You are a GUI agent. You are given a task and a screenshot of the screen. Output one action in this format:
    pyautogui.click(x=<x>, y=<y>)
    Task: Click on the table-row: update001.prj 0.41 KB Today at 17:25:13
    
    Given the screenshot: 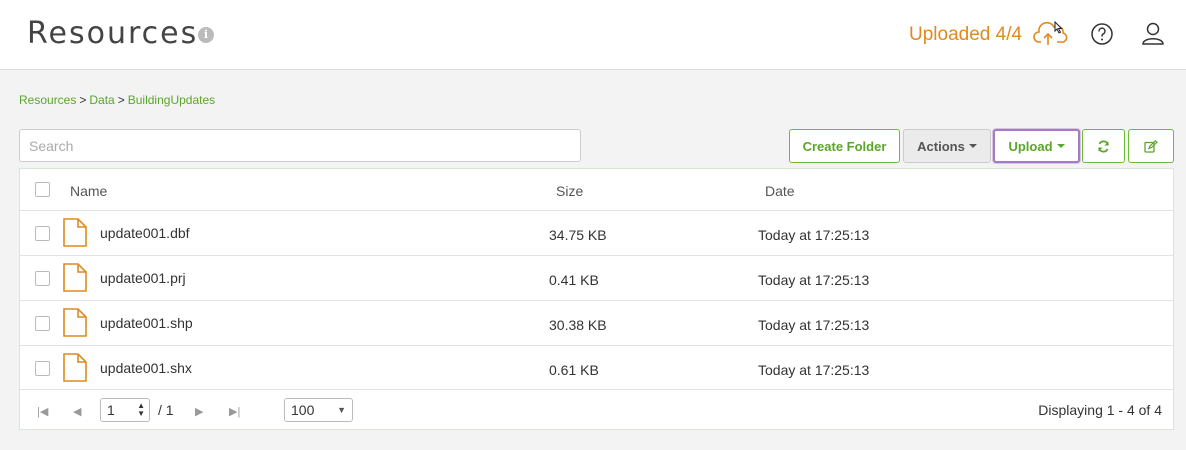 What is the action you would take?
    pyautogui.click(x=596, y=278)
    